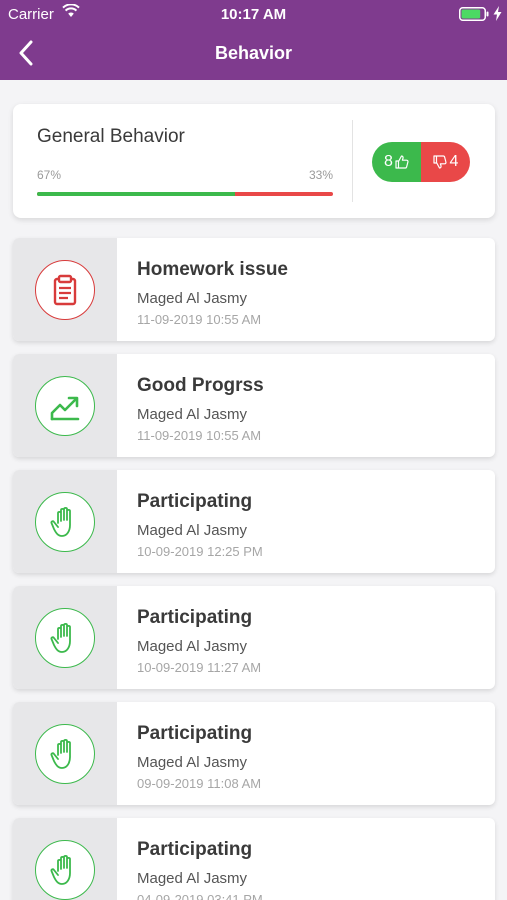 This screenshot has width=507, height=900. I want to click on trending-up-icon, so click(65, 405).